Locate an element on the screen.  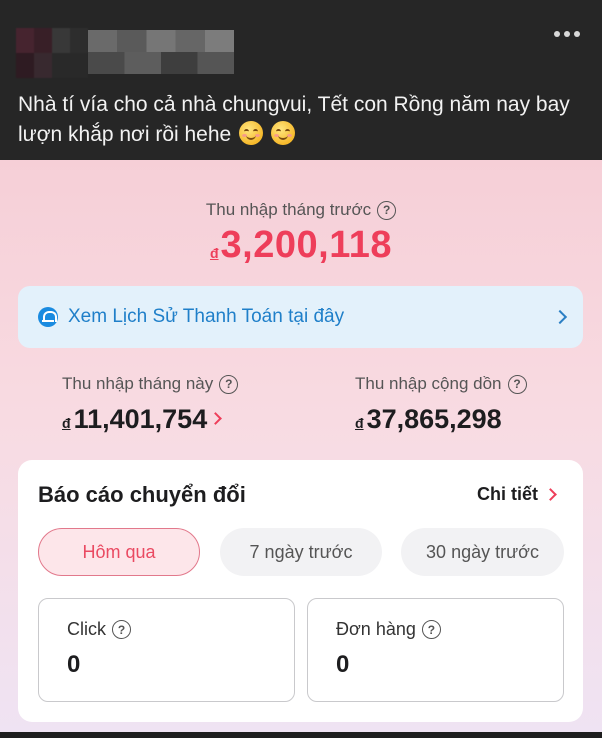
this-month-value: 11,401,754 is located at coordinates (140, 419).